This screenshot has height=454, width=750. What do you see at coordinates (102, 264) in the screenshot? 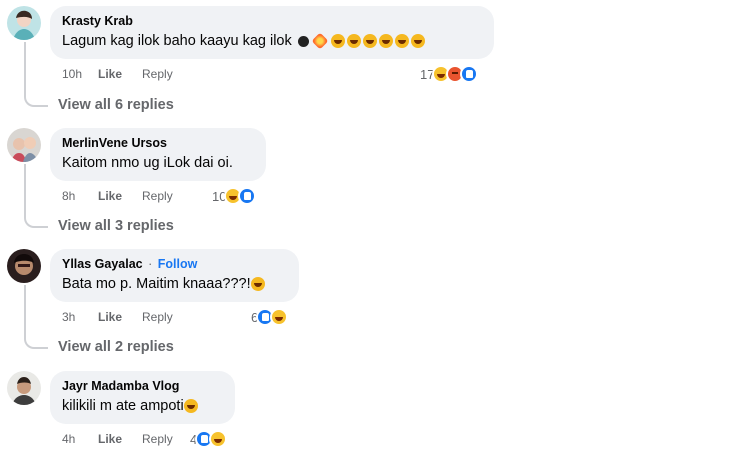
I see `comment-author: Yllas Gayalac` at bounding box center [102, 264].